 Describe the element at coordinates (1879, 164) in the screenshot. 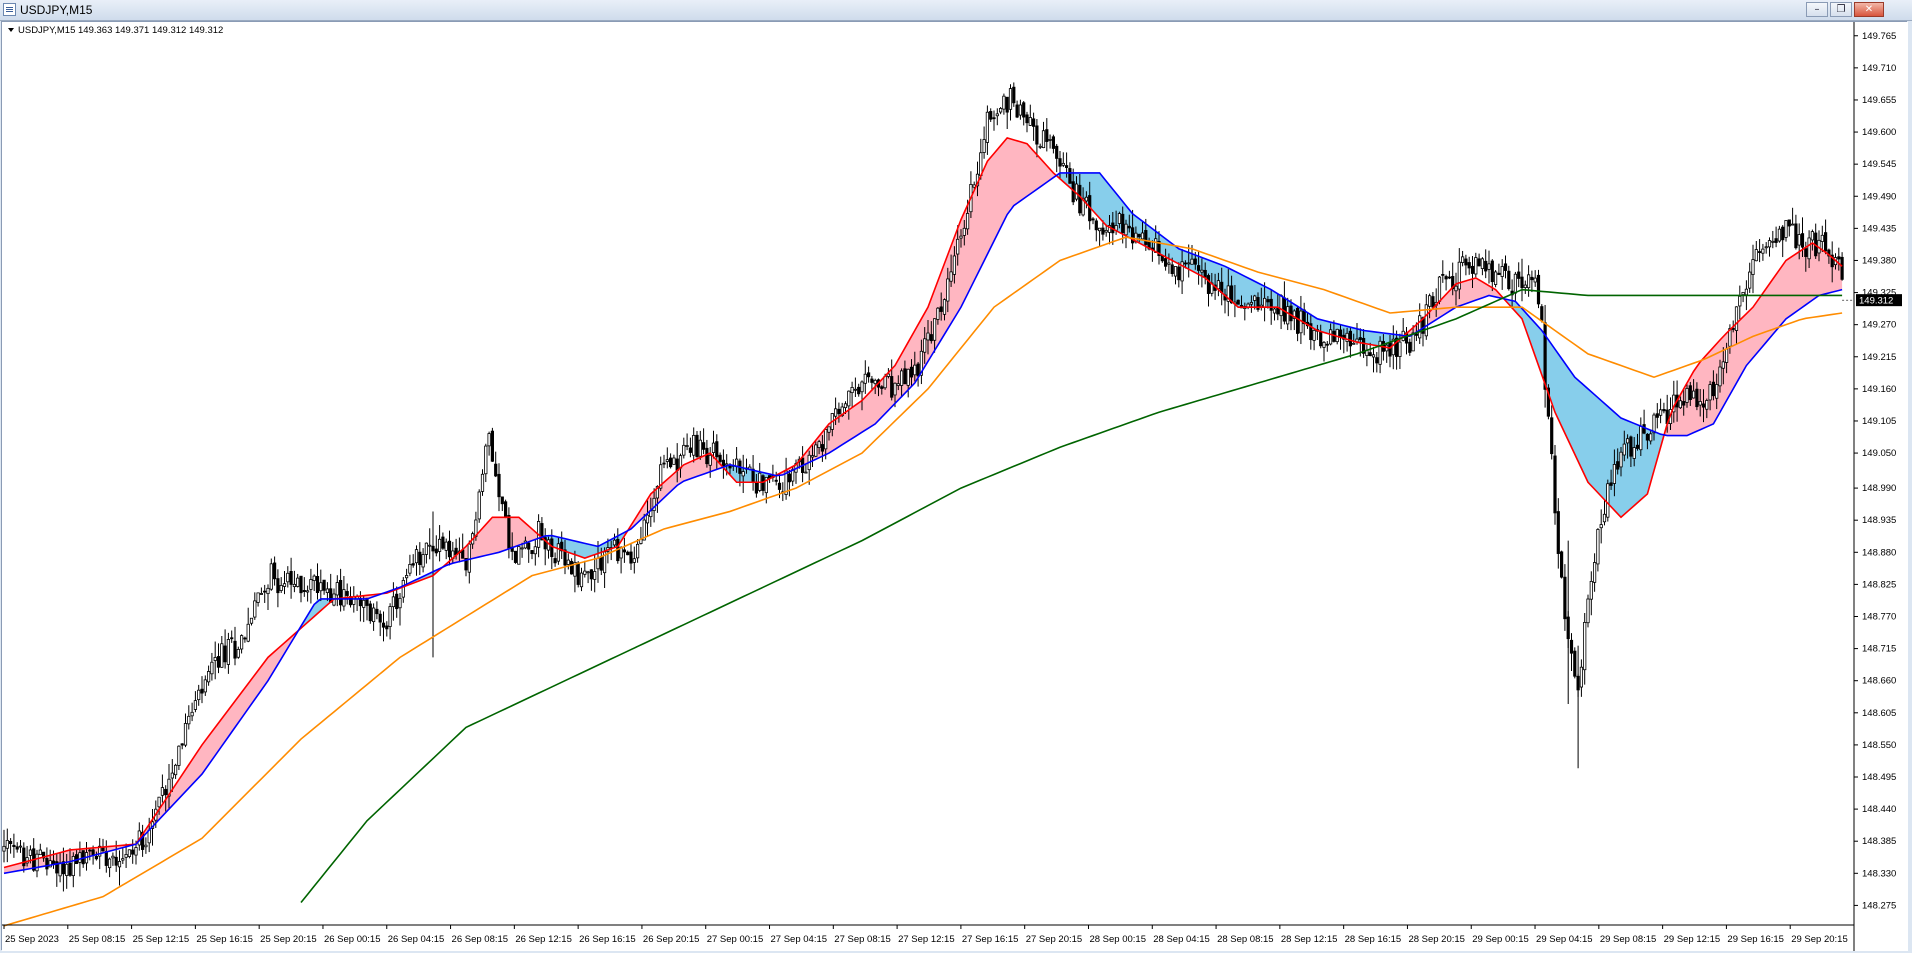

I see `price-tick-label: 149.545` at that location.